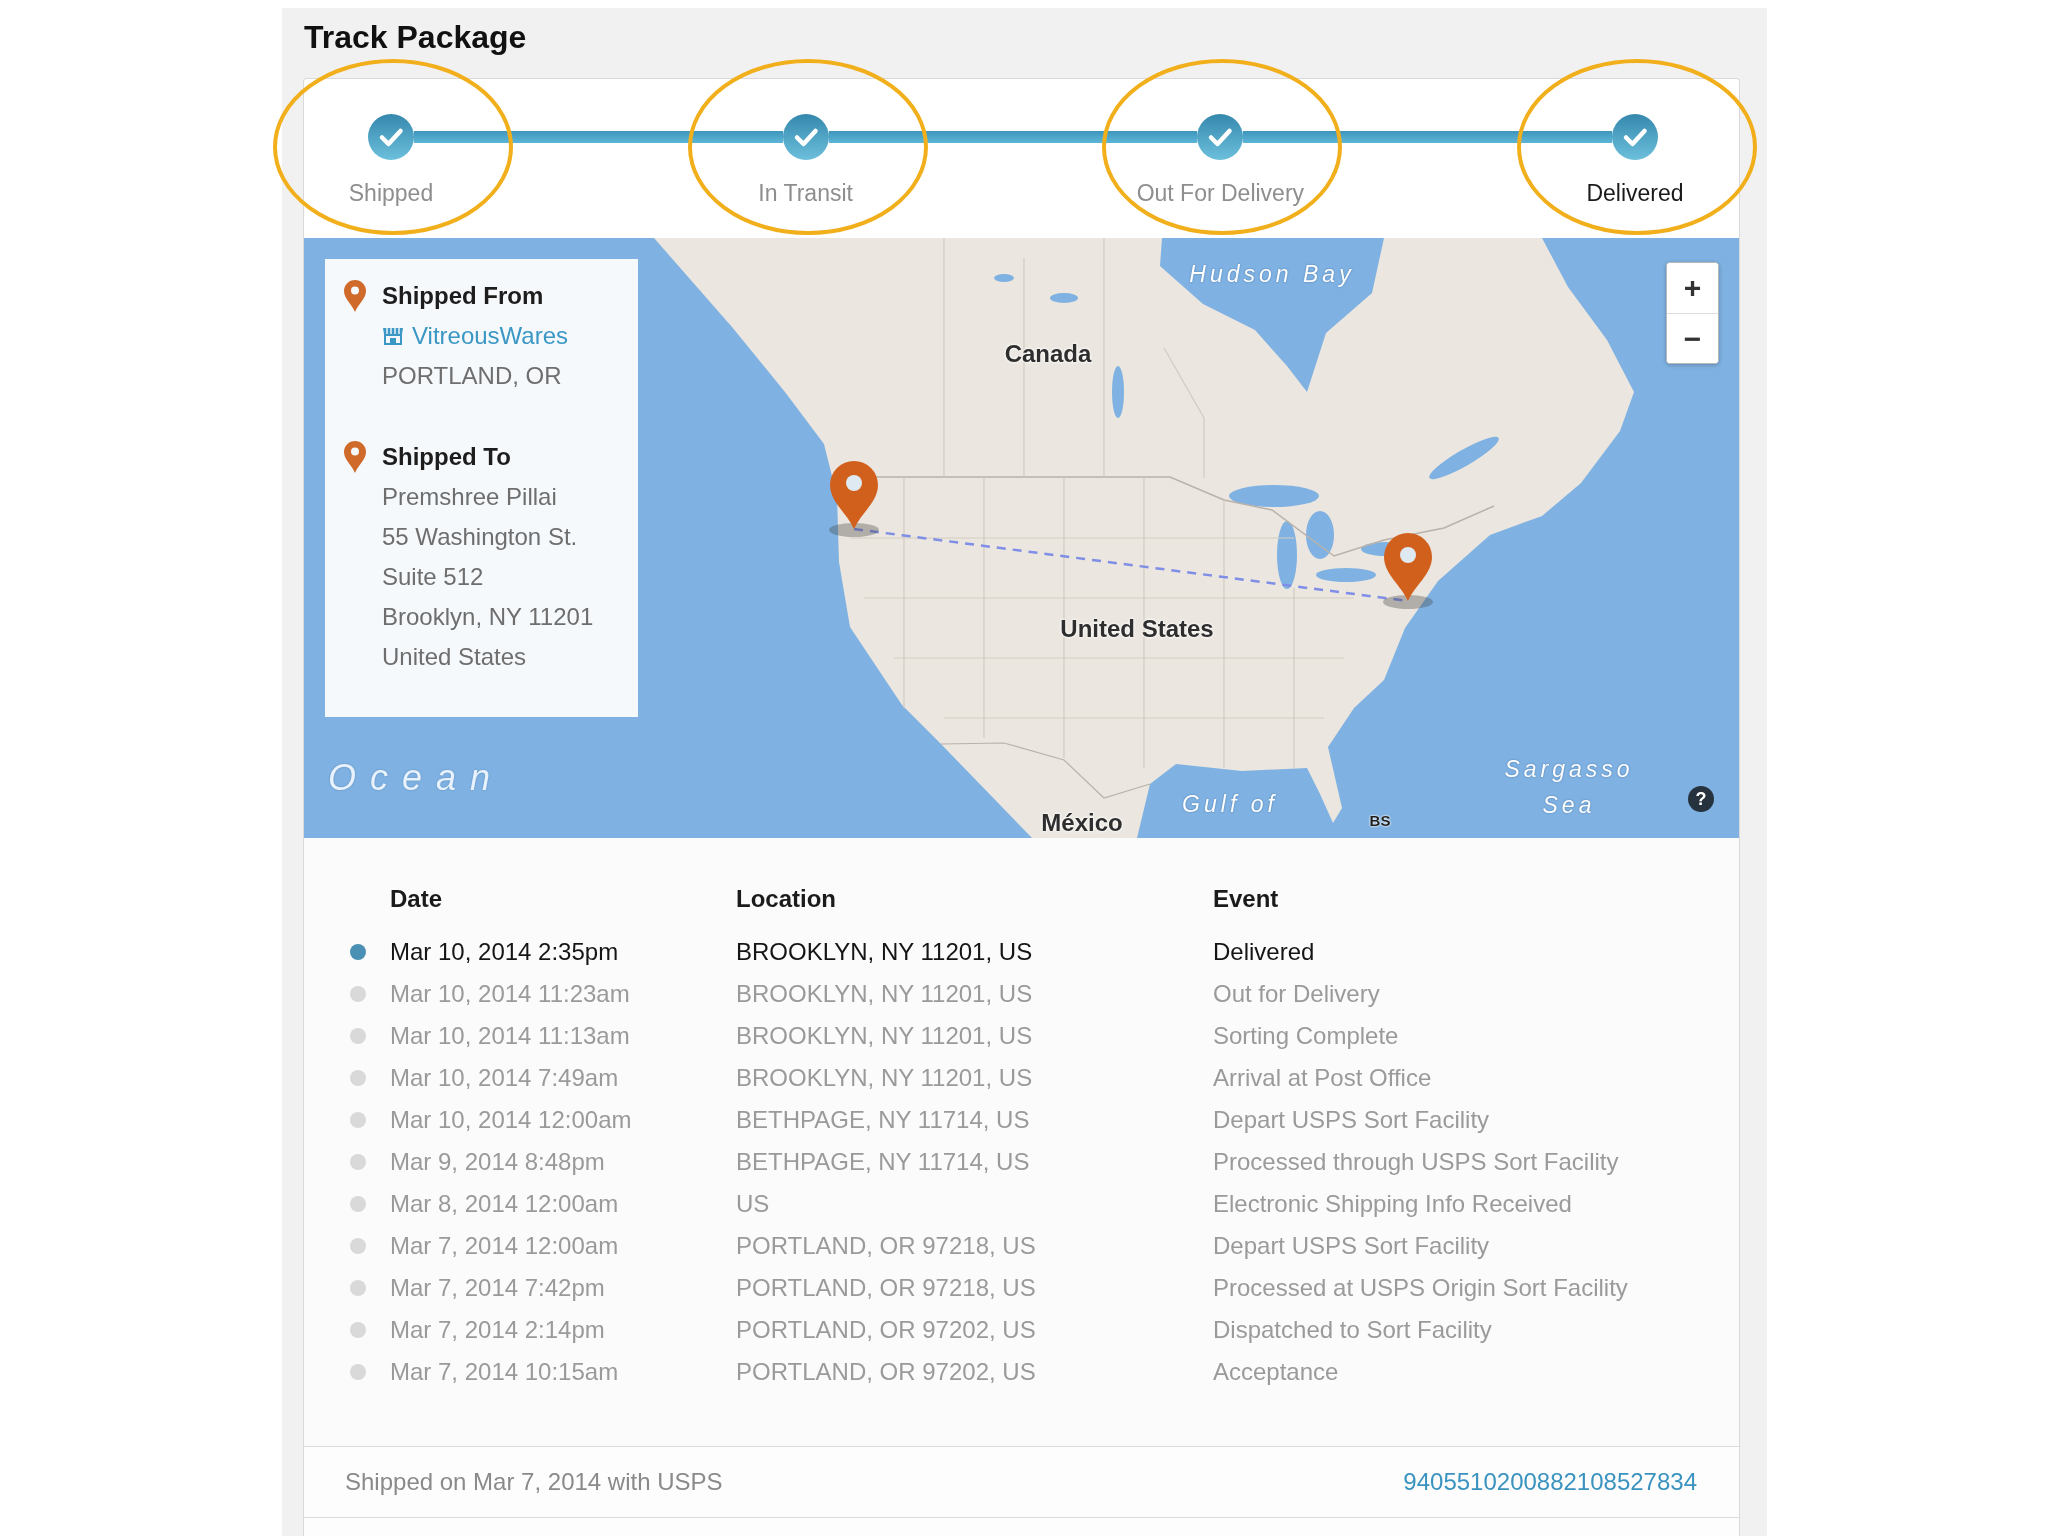 This screenshot has width=2048, height=1536. Describe the element at coordinates (534, 1482) in the screenshot. I see `shipment-note: Shipped on Mar 7, 2014 with USPS` at that location.